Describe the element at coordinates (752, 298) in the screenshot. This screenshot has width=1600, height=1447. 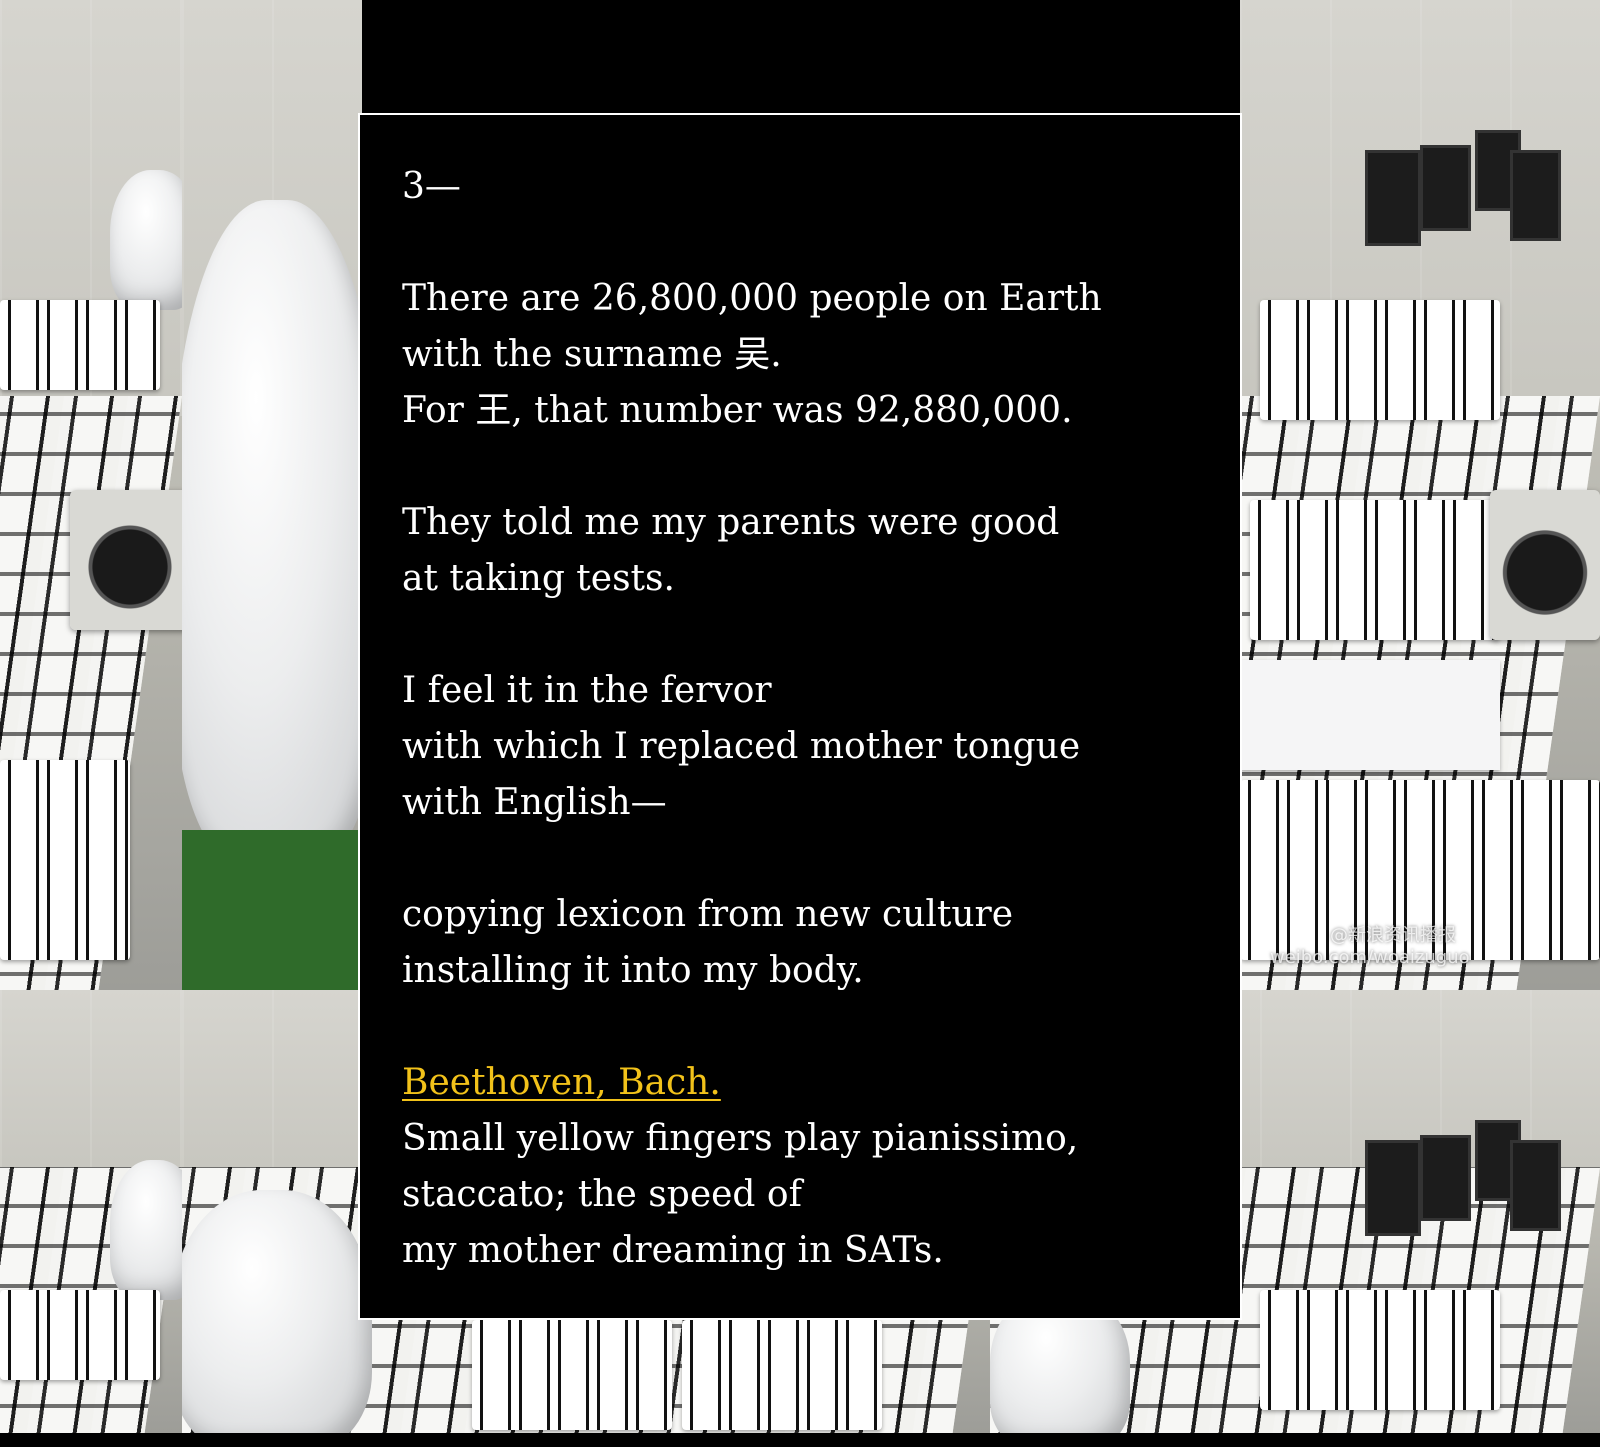
I see `poem-line: There are 26,800,000 people on Earth` at that location.